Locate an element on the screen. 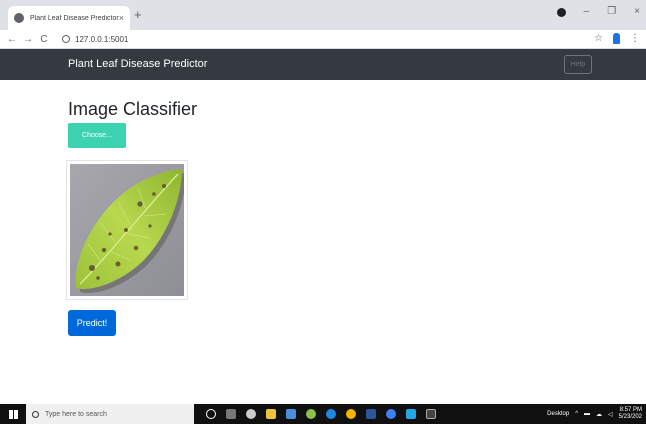  taskbar-search: Type here to search is located at coordinates (110, 414).